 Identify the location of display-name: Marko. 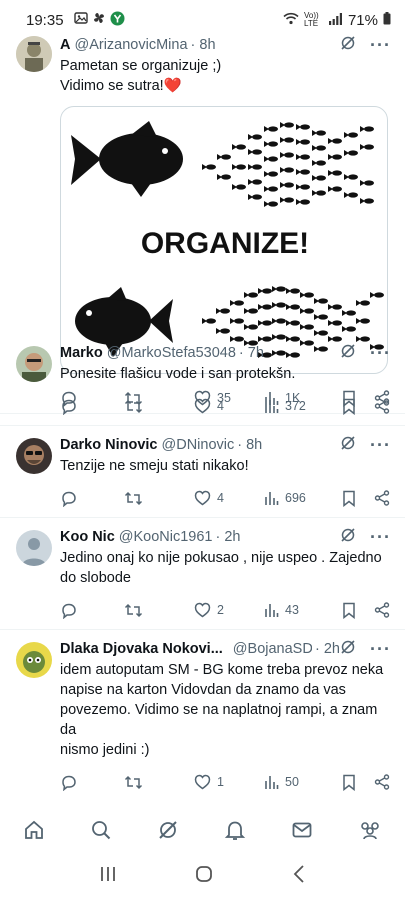
(81, 353).